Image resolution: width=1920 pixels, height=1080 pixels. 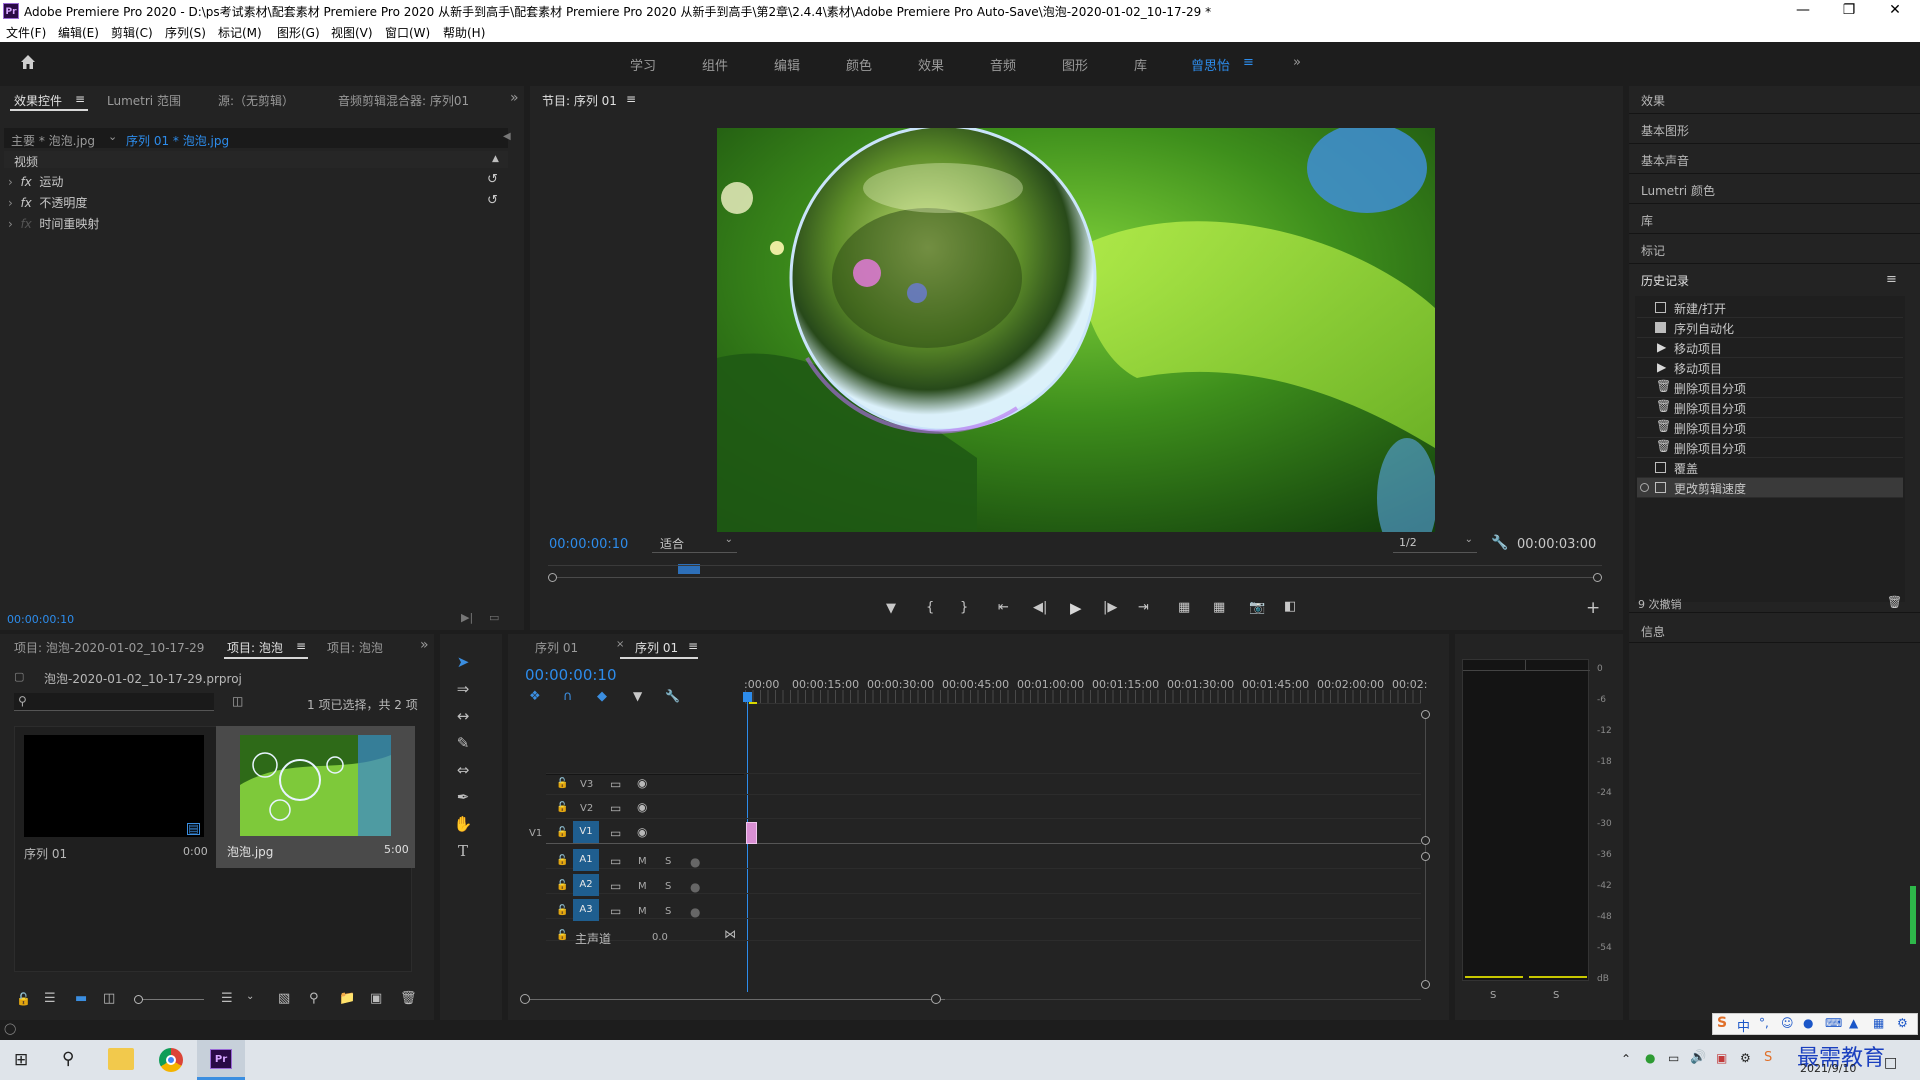 I want to click on history-item-current: 更改剪辑速度, so click(x=1770, y=488).